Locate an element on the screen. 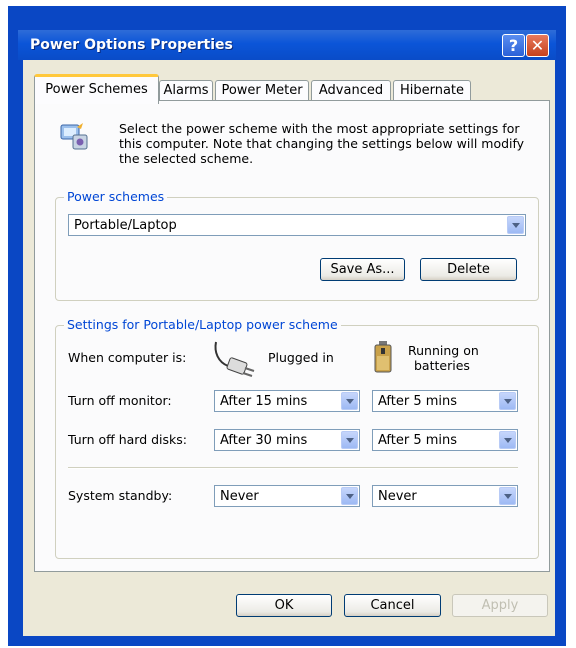 This screenshot has width=576, height=648. monitor-plugged-select: After 15 mins is located at coordinates (287, 401).